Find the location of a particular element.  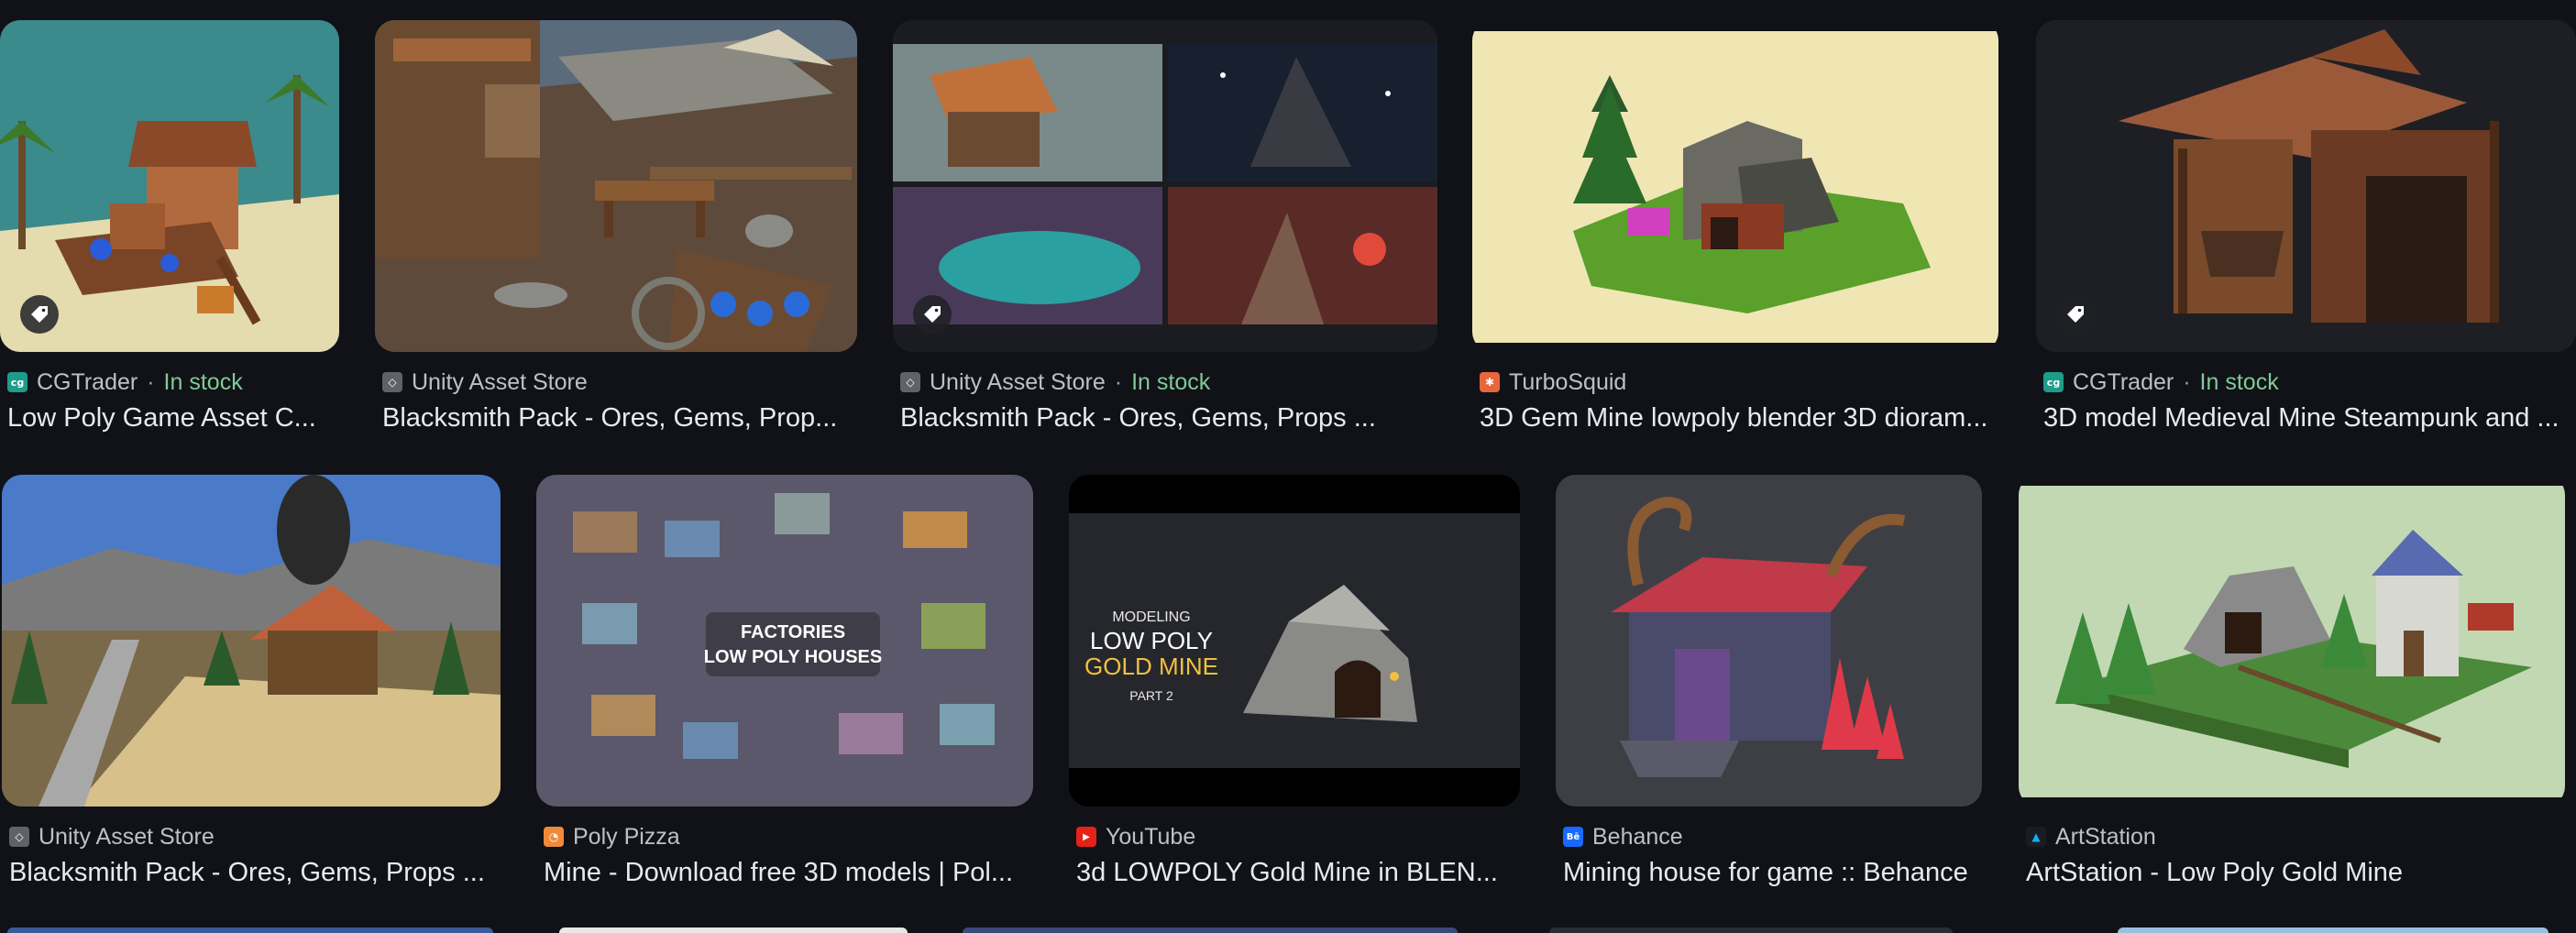

thumbnail-text: LOW POLY HOUSES is located at coordinates (793, 657).